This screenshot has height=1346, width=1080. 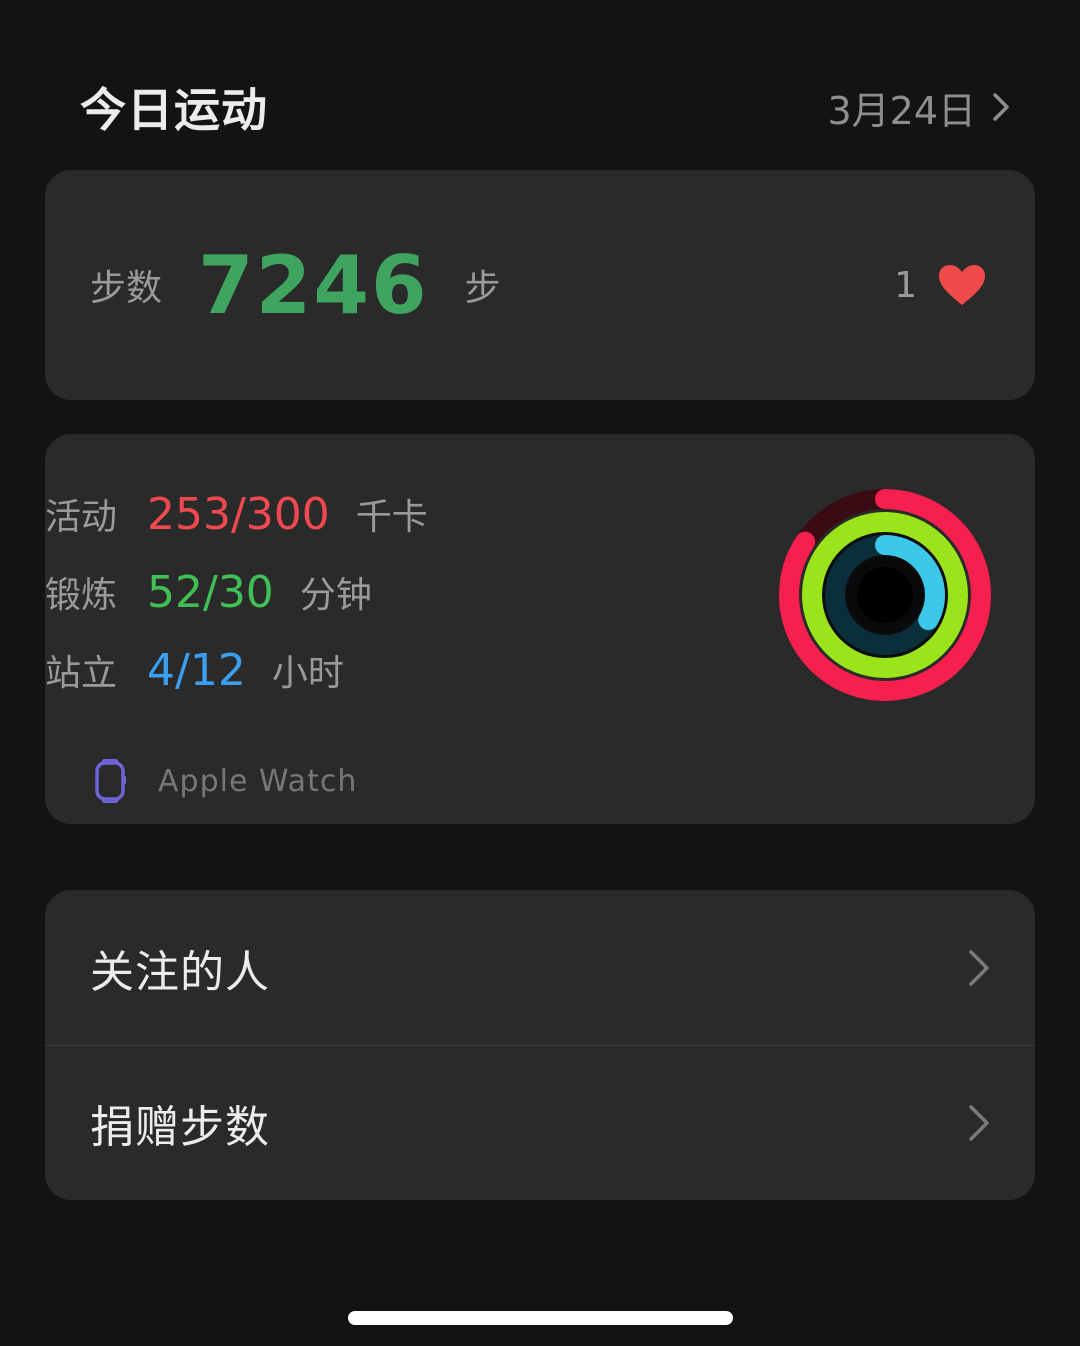 I want to click on date-label: 3月24日, so click(x=901, y=110).